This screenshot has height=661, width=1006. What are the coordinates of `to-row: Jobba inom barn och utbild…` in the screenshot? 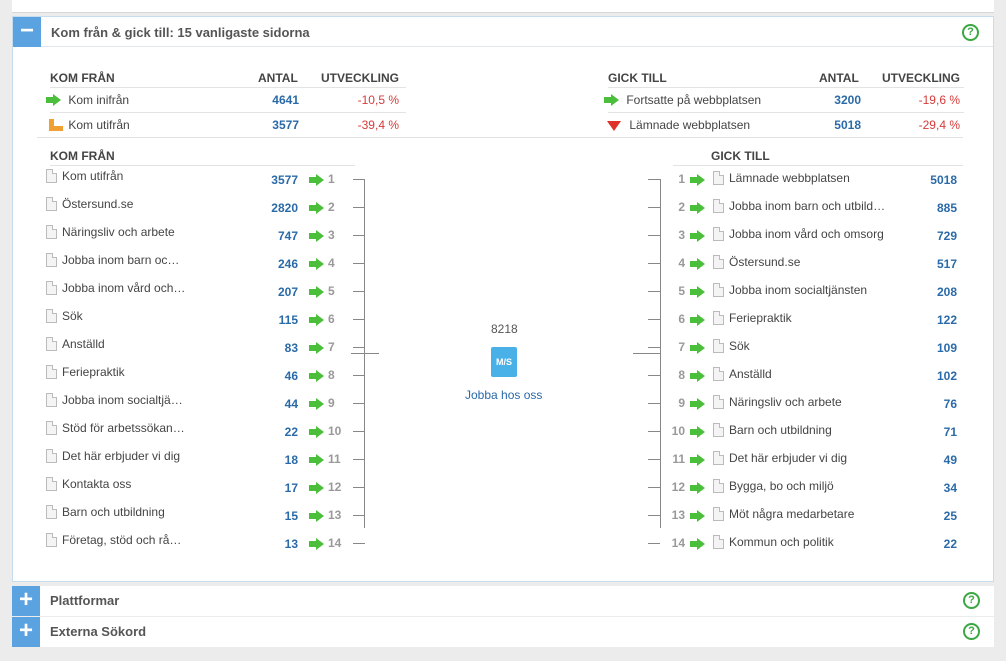 It's located at (799, 206).